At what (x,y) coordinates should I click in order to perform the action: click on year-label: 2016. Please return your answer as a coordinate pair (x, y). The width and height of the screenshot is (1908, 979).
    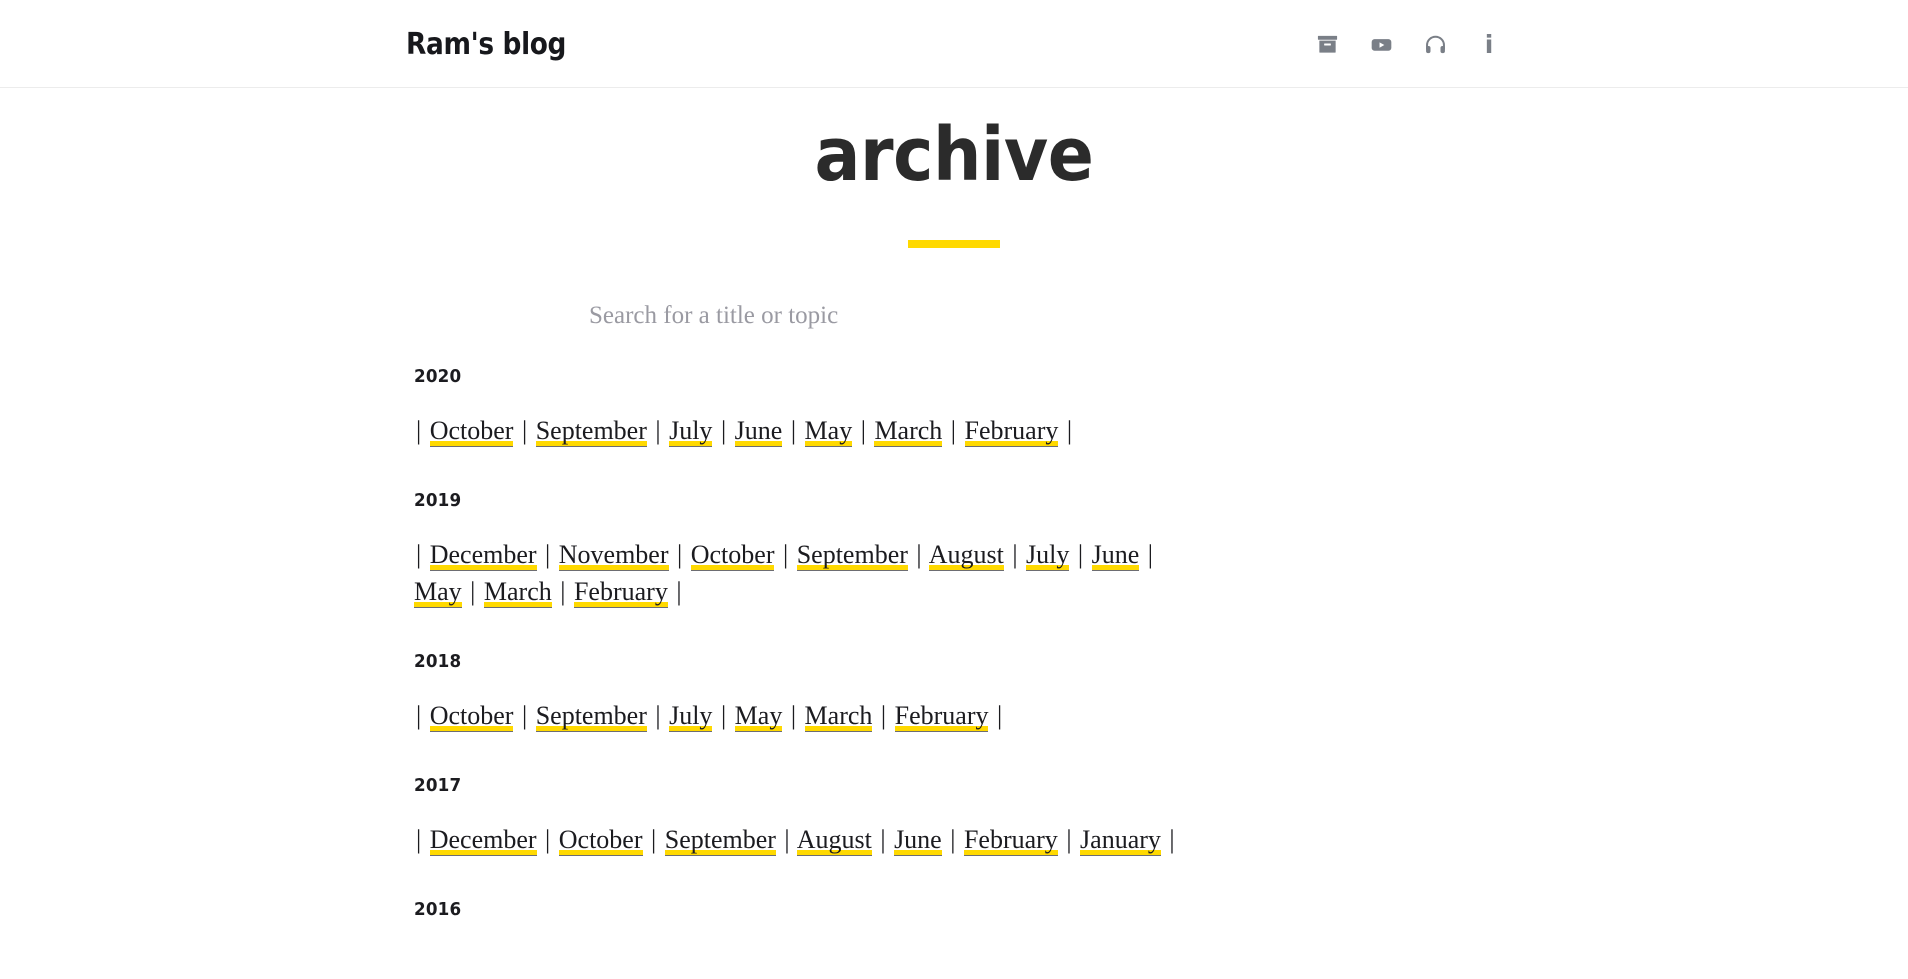
    Looking at the image, I should click on (438, 909).